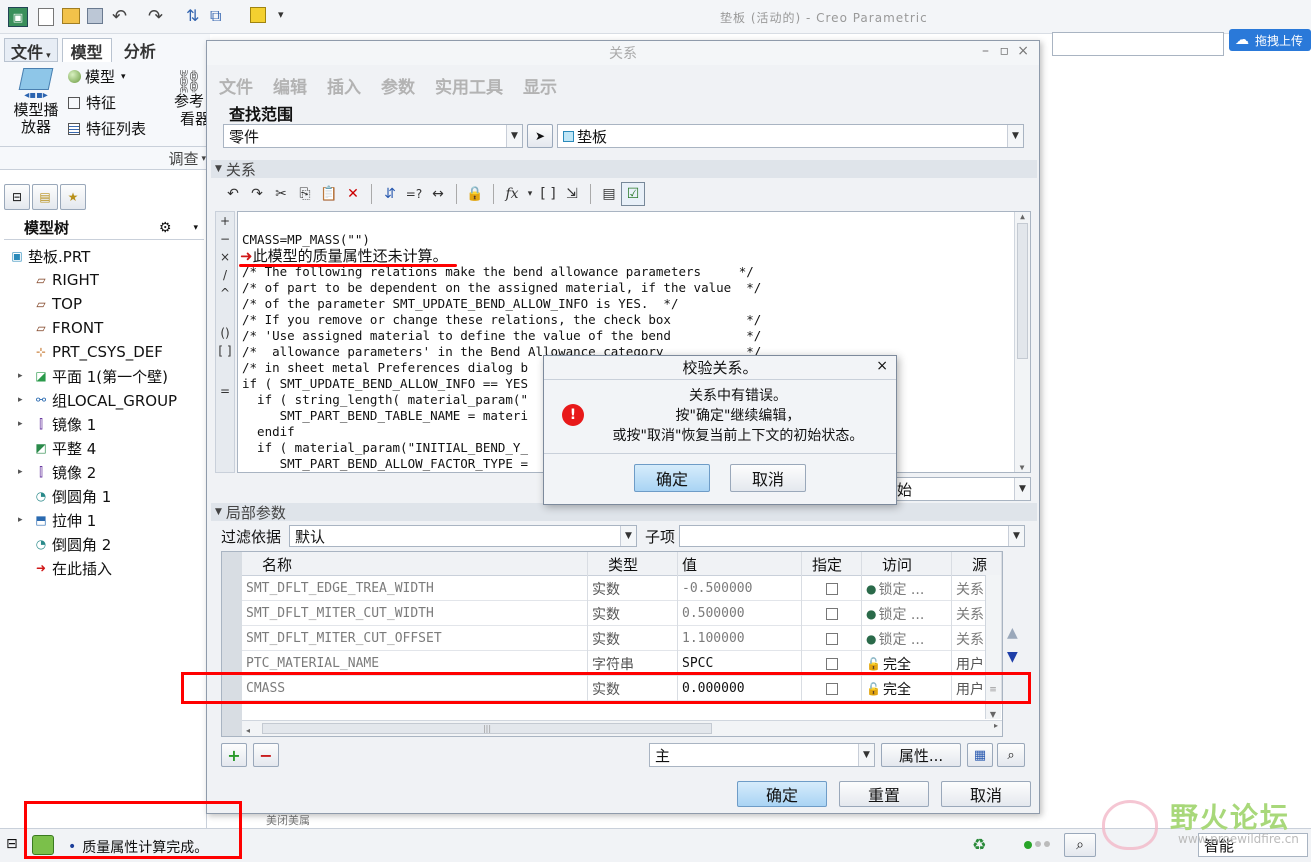 This screenshot has width=1311, height=862. Describe the element at coordinates (832, 564) in the screenshot. I see `column-header: 指定` at that location.